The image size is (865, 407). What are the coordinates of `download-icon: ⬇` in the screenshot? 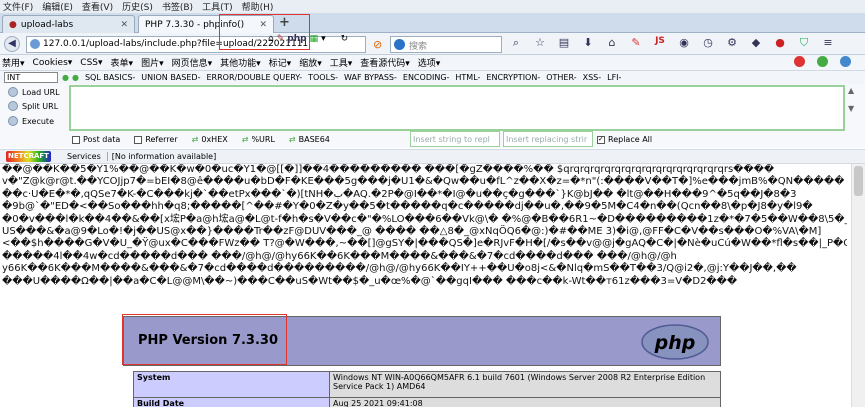 It's located at (588, 43).